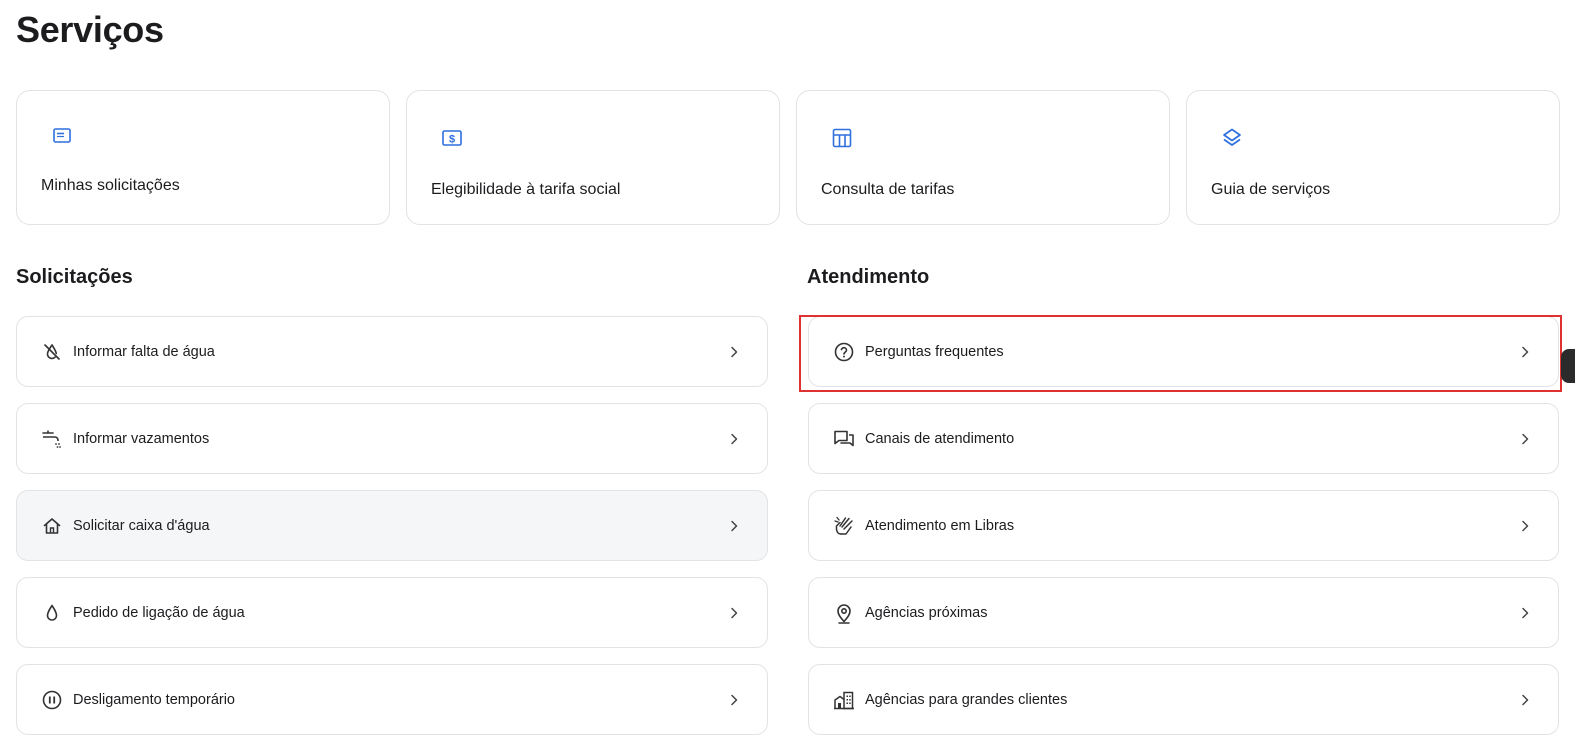 The width and height of the screenshot is (1594, 753). Describe the element at coordinates (203, 157) in the screenshot. I see `card-minhas-solicitacoes: Minhas solicitações` at that location.